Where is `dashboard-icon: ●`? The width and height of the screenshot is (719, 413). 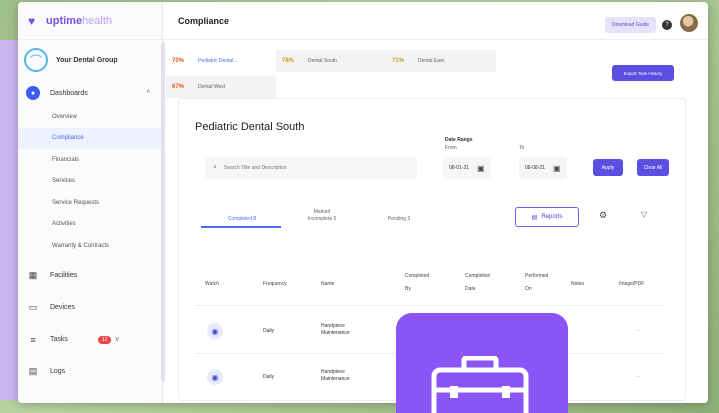
dashboard-icon: ● is located at coordinates (33, 93).